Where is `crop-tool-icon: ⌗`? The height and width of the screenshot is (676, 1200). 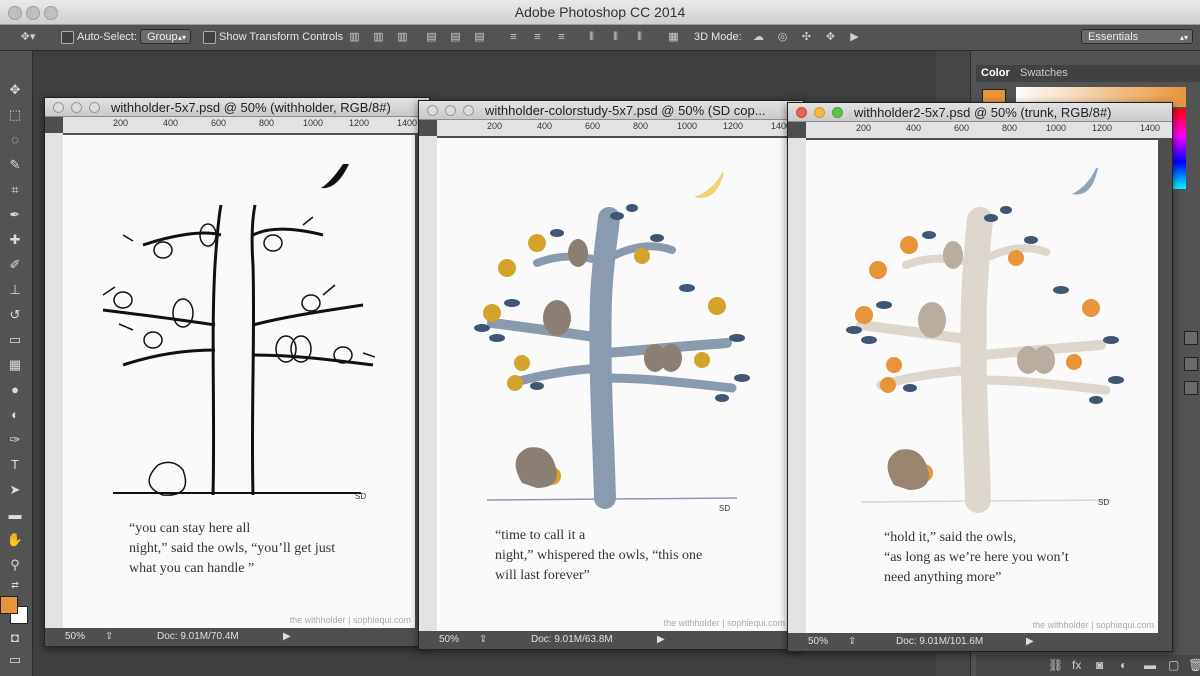
crop-tool-icon: ⌗ is located at coordinates (15, 190).